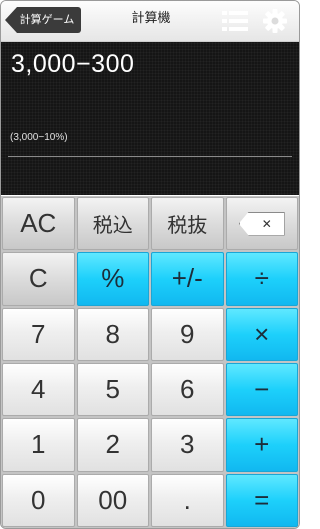 The width and height of the screenshot is (320, 529). What do you see at coordinates (112, 334) in the screenshot?
I see `digit-8-button: 8` at bounding box center [112, 334].